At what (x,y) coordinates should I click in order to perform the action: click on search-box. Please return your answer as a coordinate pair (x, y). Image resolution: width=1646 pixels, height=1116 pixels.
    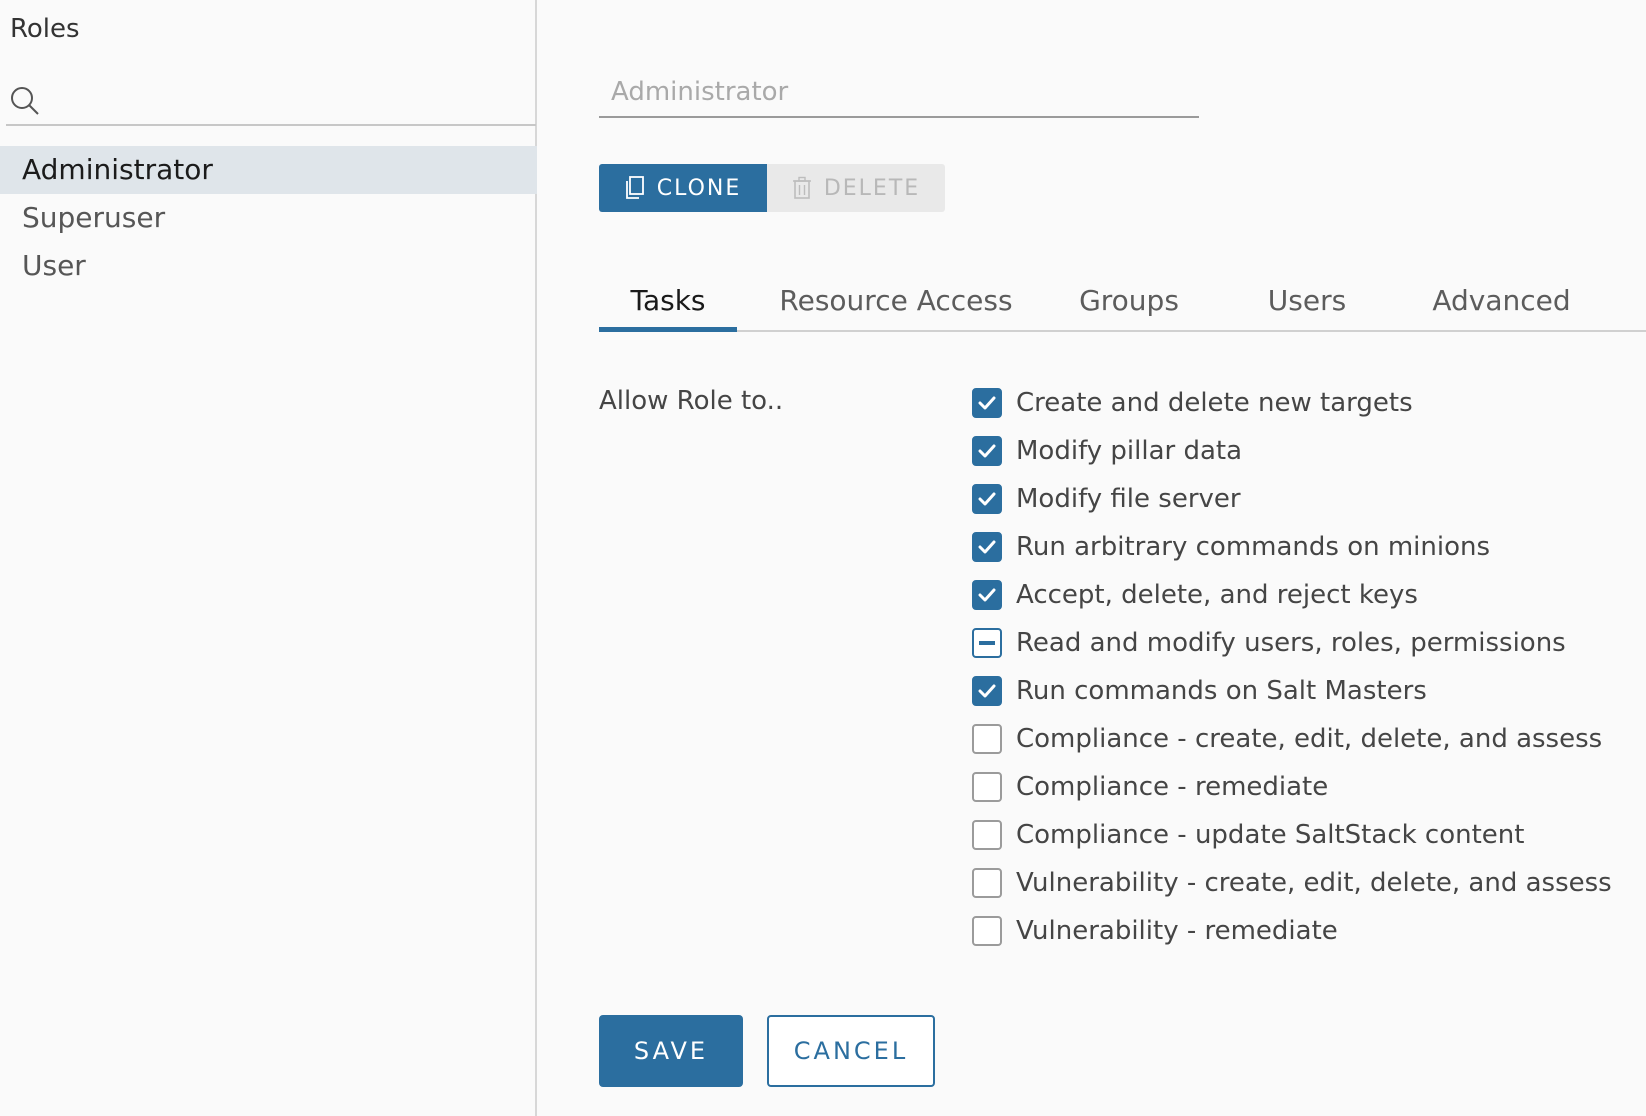
    Looking at the image, I should click on (271, 102).